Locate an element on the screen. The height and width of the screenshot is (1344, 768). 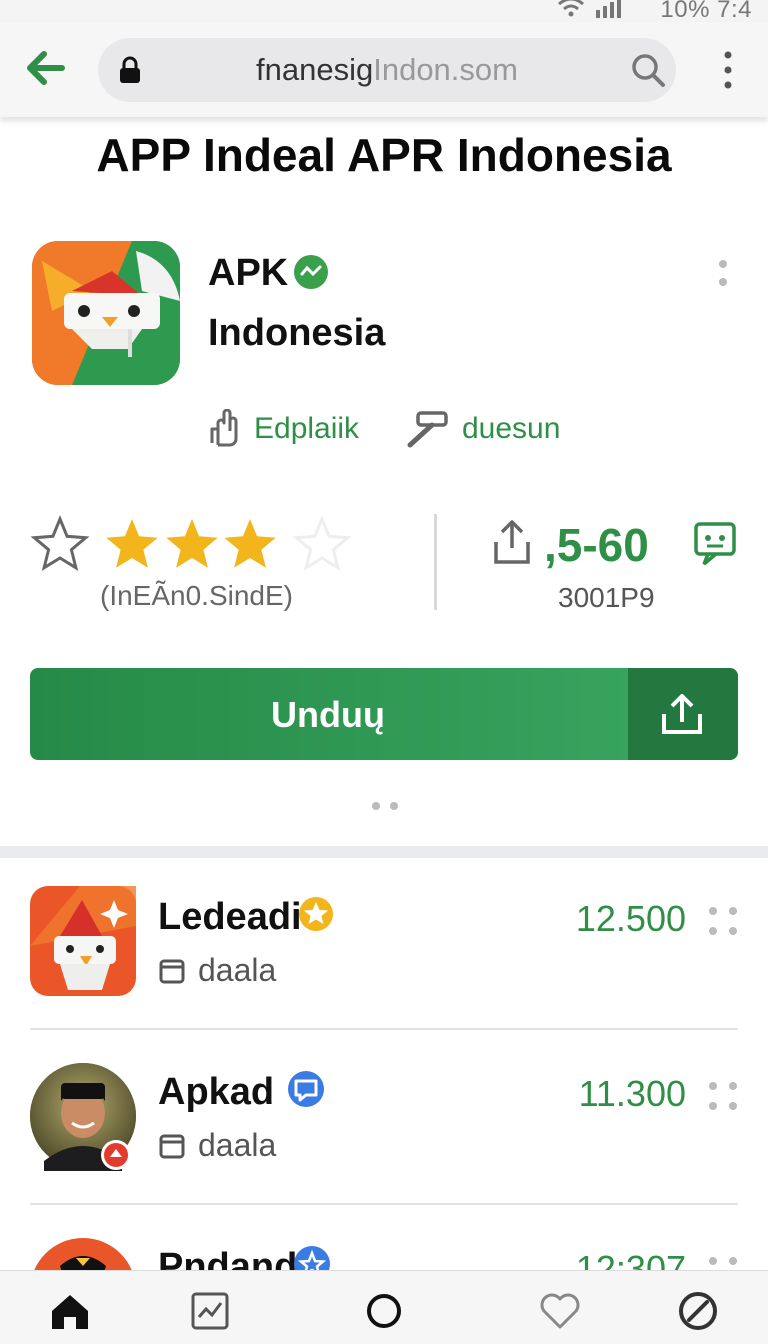
heart-icon is located at coordinates (560, 1311).